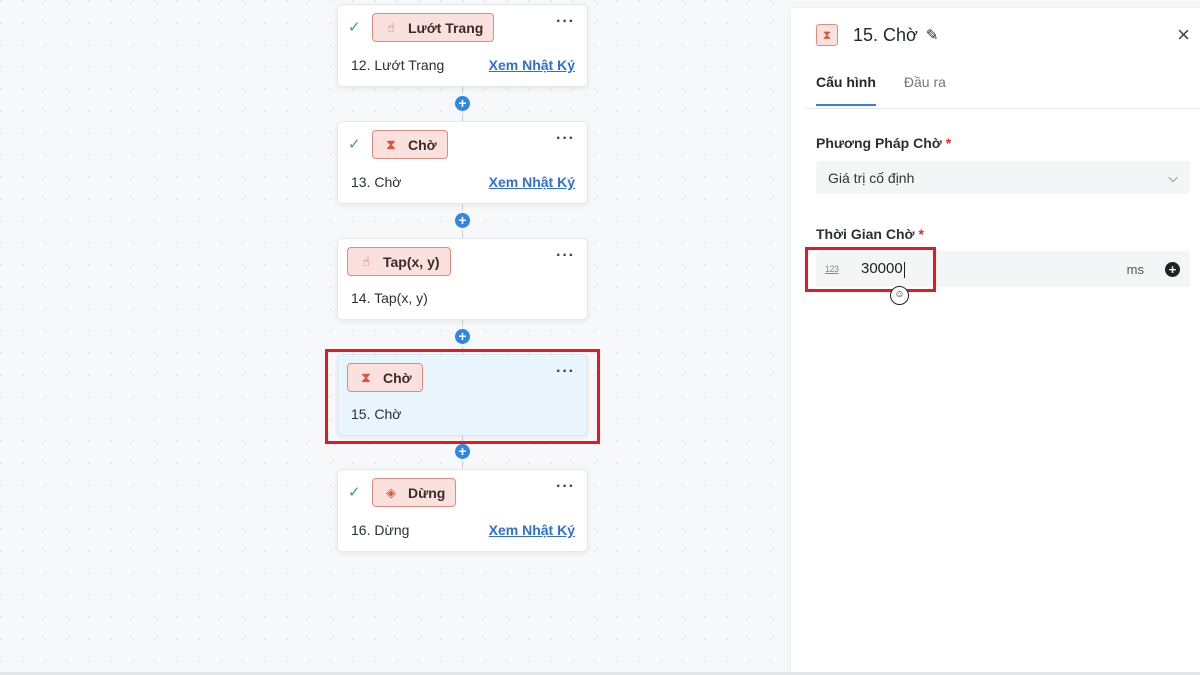 Image resolution: width=1200 pixels, height=675 pixels. Describe the element at coordinates (376, 414) in the screenshot. I see `node-title: 15. Chờ` at that location.